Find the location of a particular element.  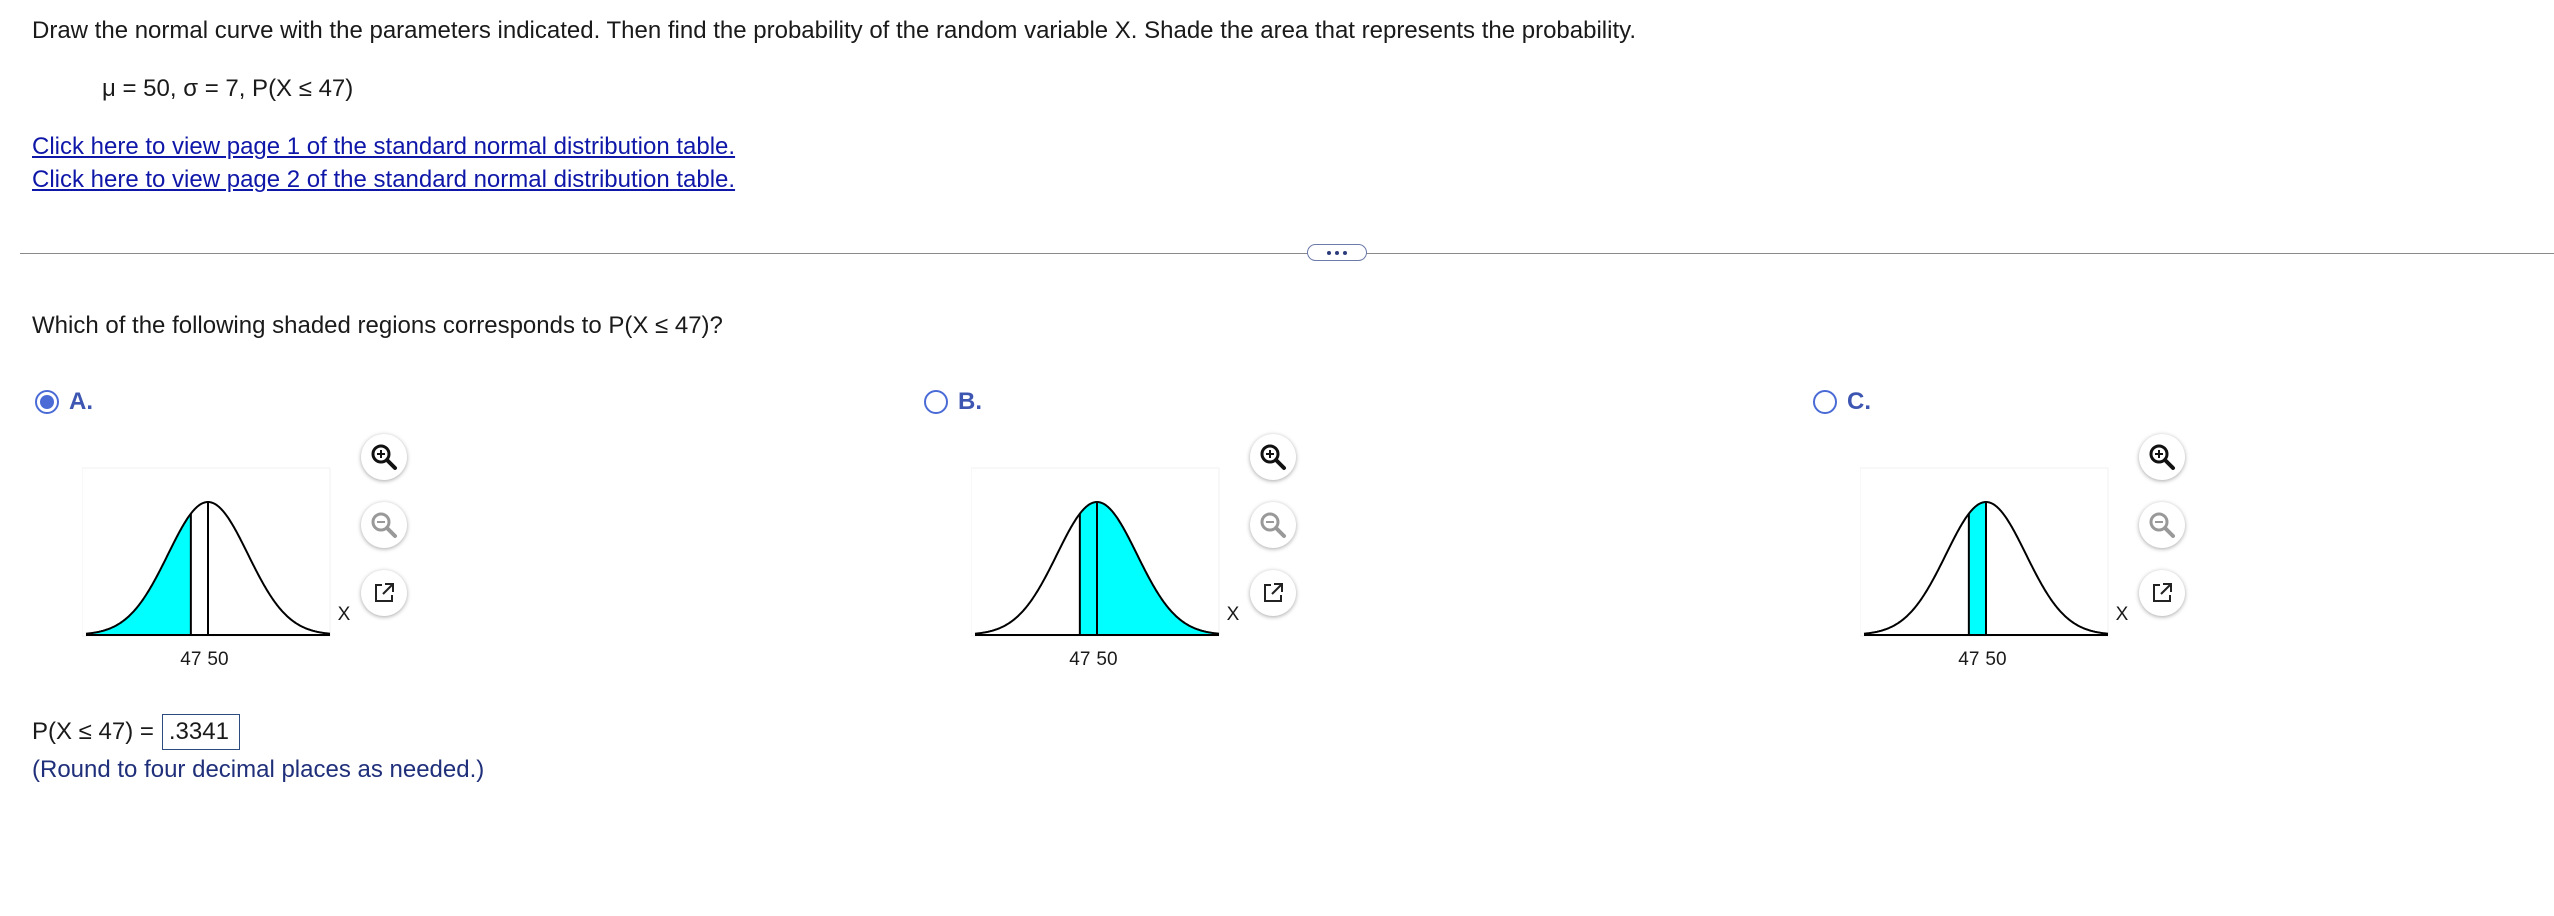

normal-curve-graph-a: 47 50 X is located at coordinates (216, 568).